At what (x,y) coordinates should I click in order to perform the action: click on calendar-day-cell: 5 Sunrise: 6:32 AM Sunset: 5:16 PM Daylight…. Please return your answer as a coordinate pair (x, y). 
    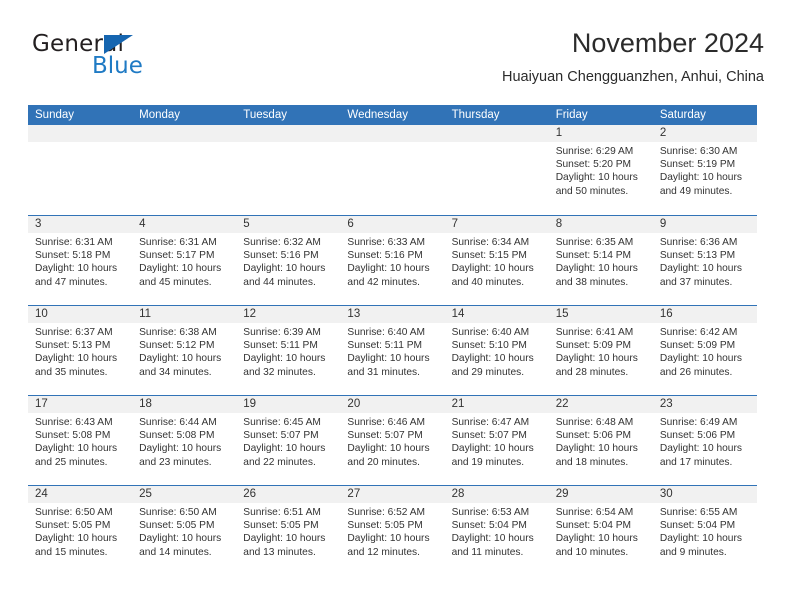
    Looking at the image, I should click on (288, 260).